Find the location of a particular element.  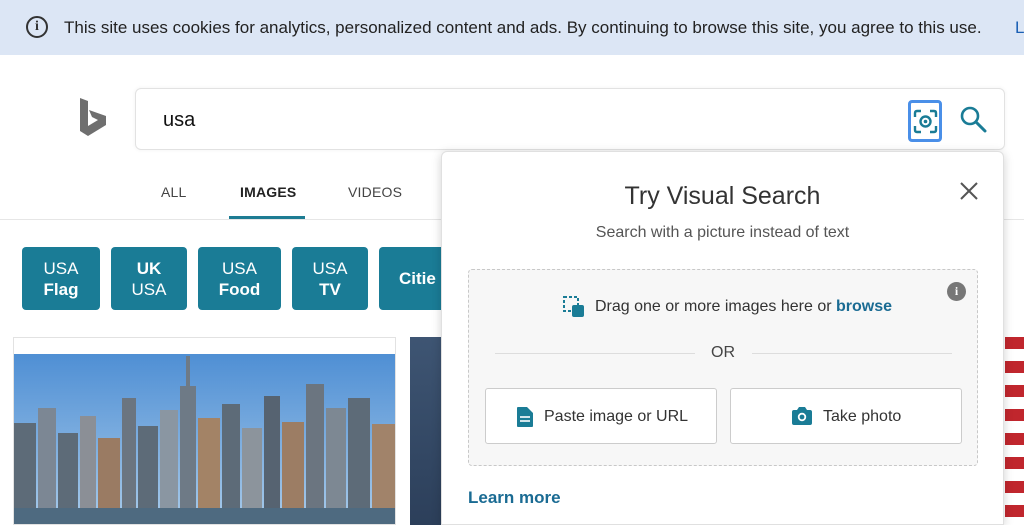

visual-search-icon is located at coordinates (925, 121).